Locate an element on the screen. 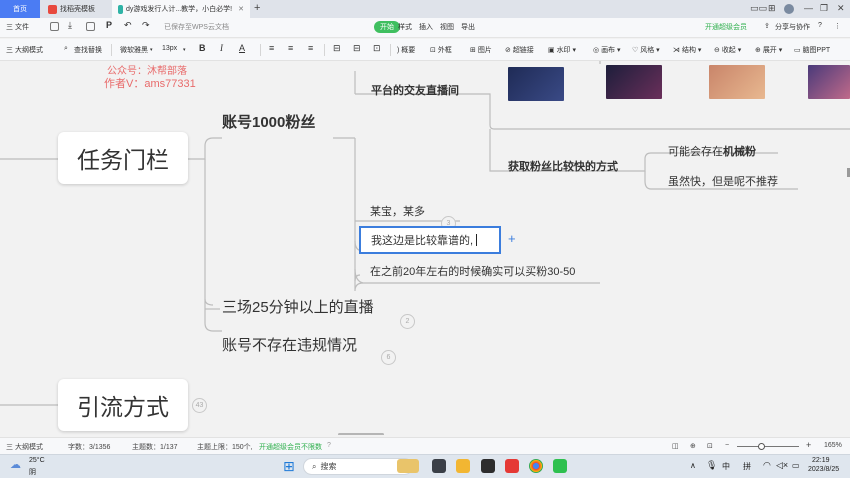  task-view-icon is located at coordinates (439, 466).